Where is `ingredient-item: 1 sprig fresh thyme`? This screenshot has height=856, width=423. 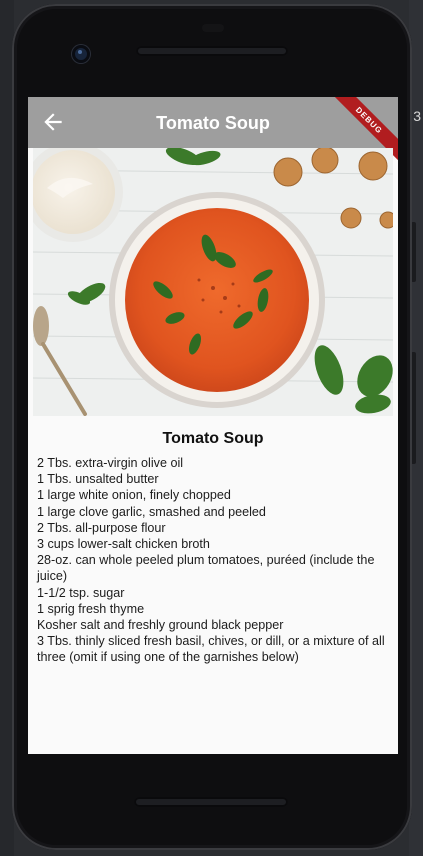
ingredient-item: 1 sprig fresh thyme is located at coordinates (91, 608).